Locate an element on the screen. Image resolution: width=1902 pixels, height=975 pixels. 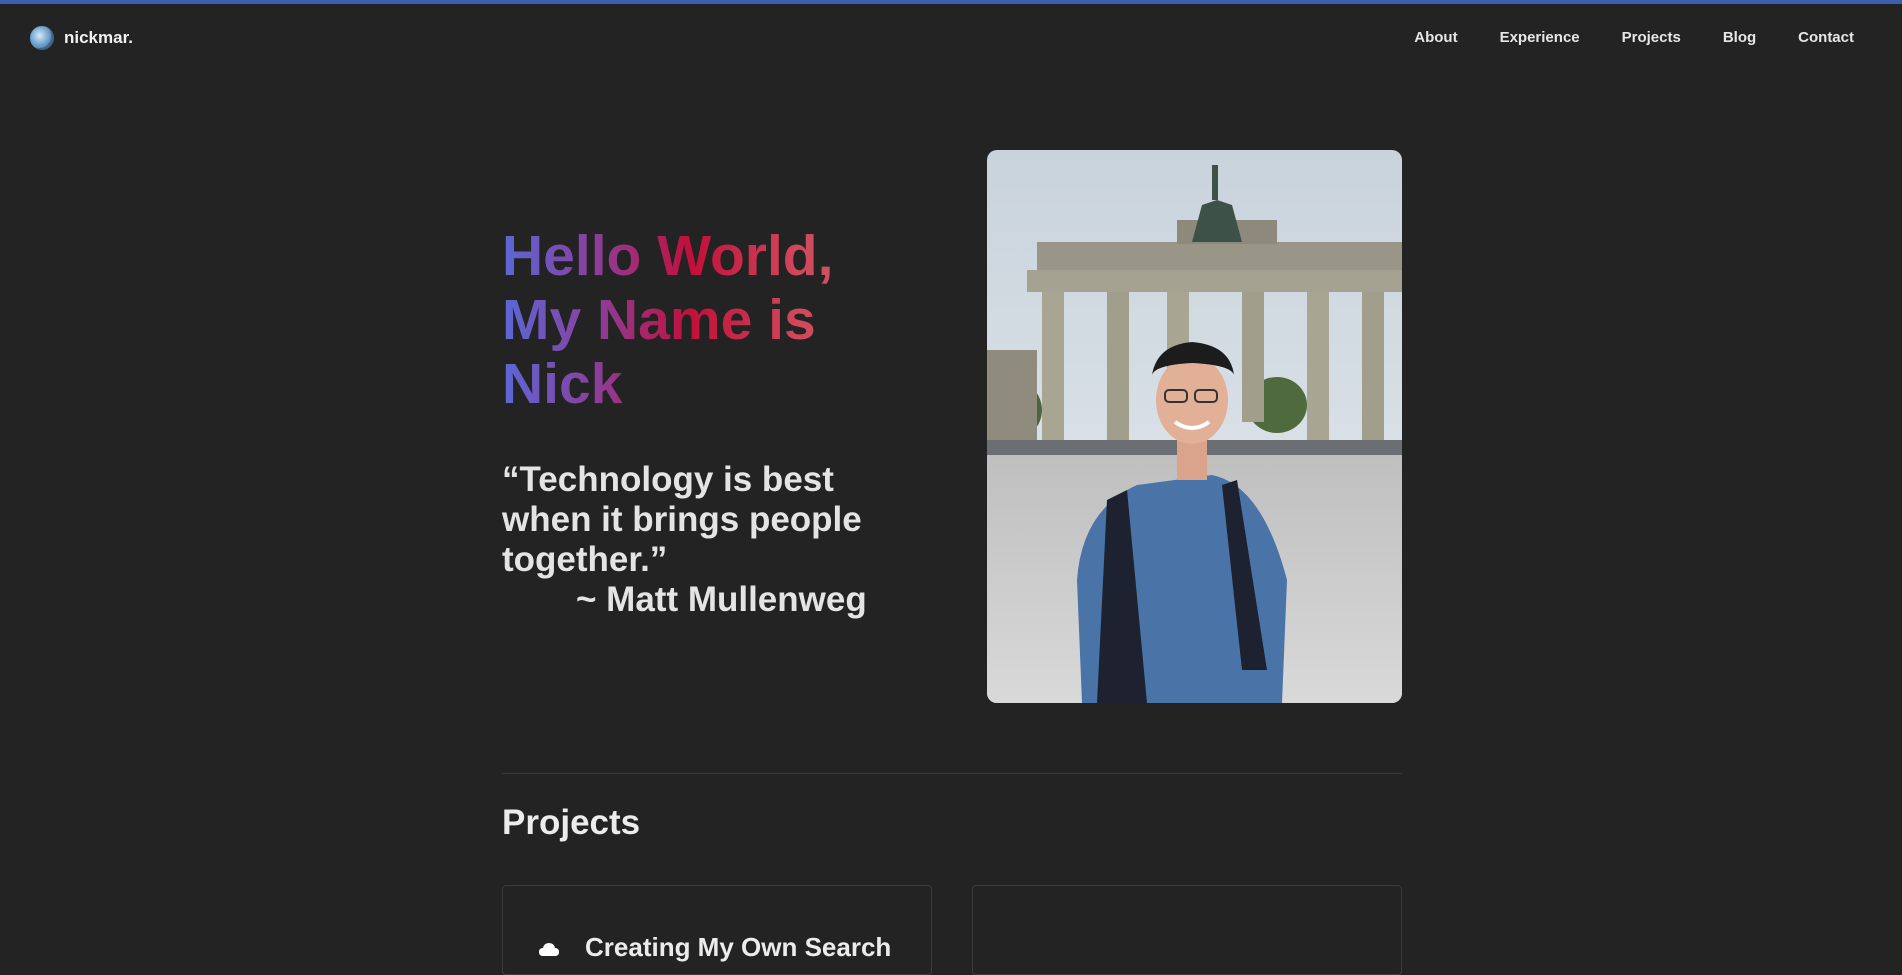
section-divider is located at coordinates (952, 773).